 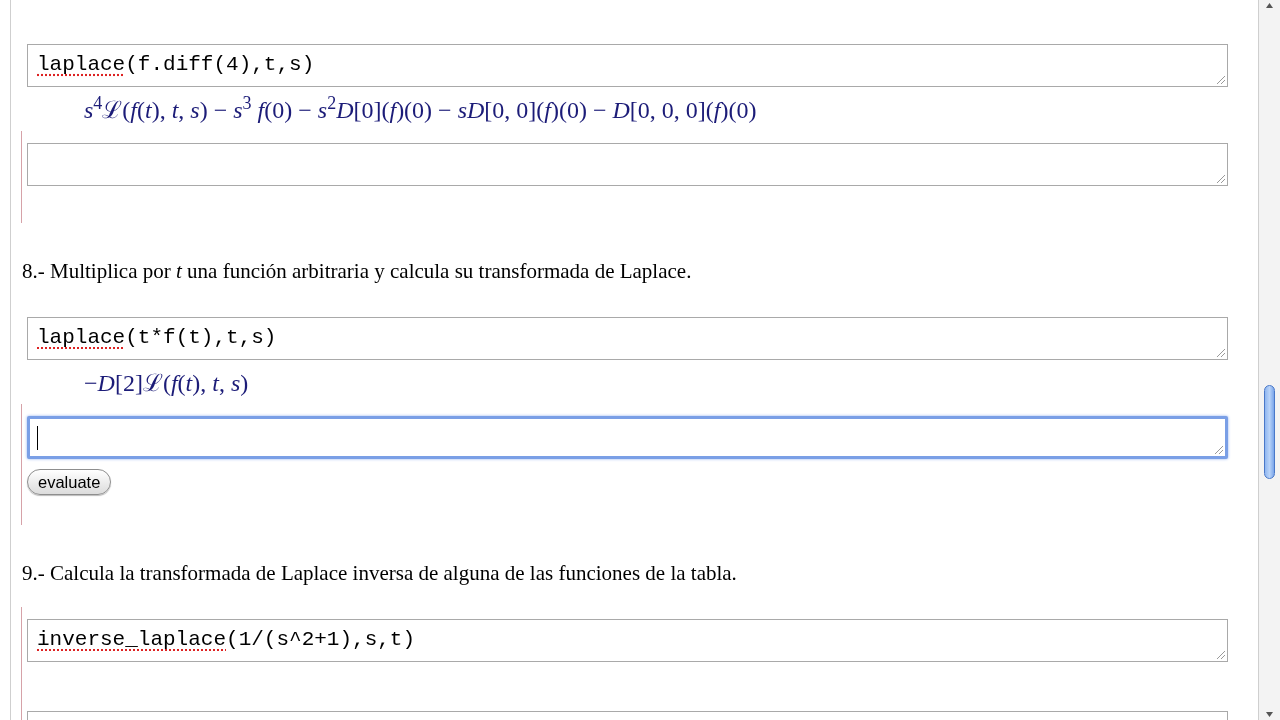 What do you see at coordinates (627, 65) in the screenshot?
I see `code-input-field: laplace(f.diff(4),t,s)` at bounding box center [627, 65].